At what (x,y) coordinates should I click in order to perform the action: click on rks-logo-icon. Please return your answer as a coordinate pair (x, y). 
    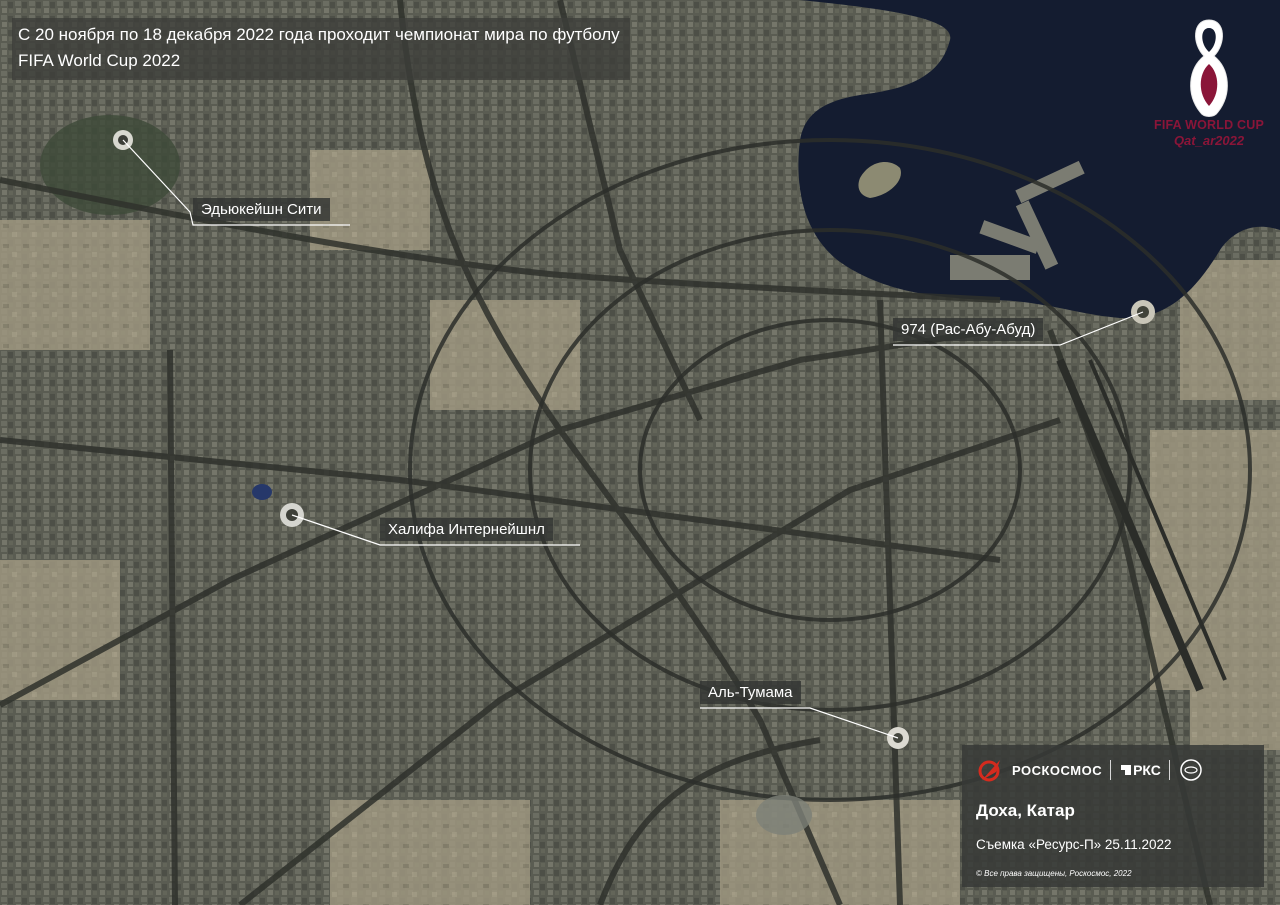
    Looking at the image, I should click on (1126, 770).